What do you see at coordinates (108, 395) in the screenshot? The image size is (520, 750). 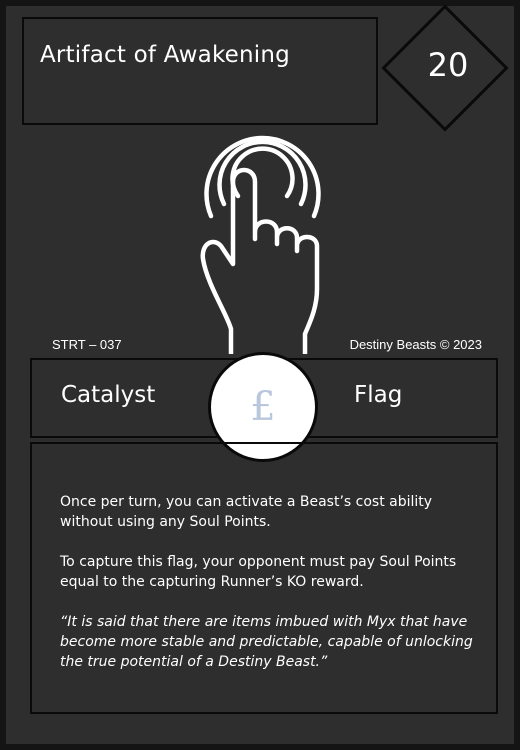 I see `card-type: Catalyst` at bounding box center [108, 395].